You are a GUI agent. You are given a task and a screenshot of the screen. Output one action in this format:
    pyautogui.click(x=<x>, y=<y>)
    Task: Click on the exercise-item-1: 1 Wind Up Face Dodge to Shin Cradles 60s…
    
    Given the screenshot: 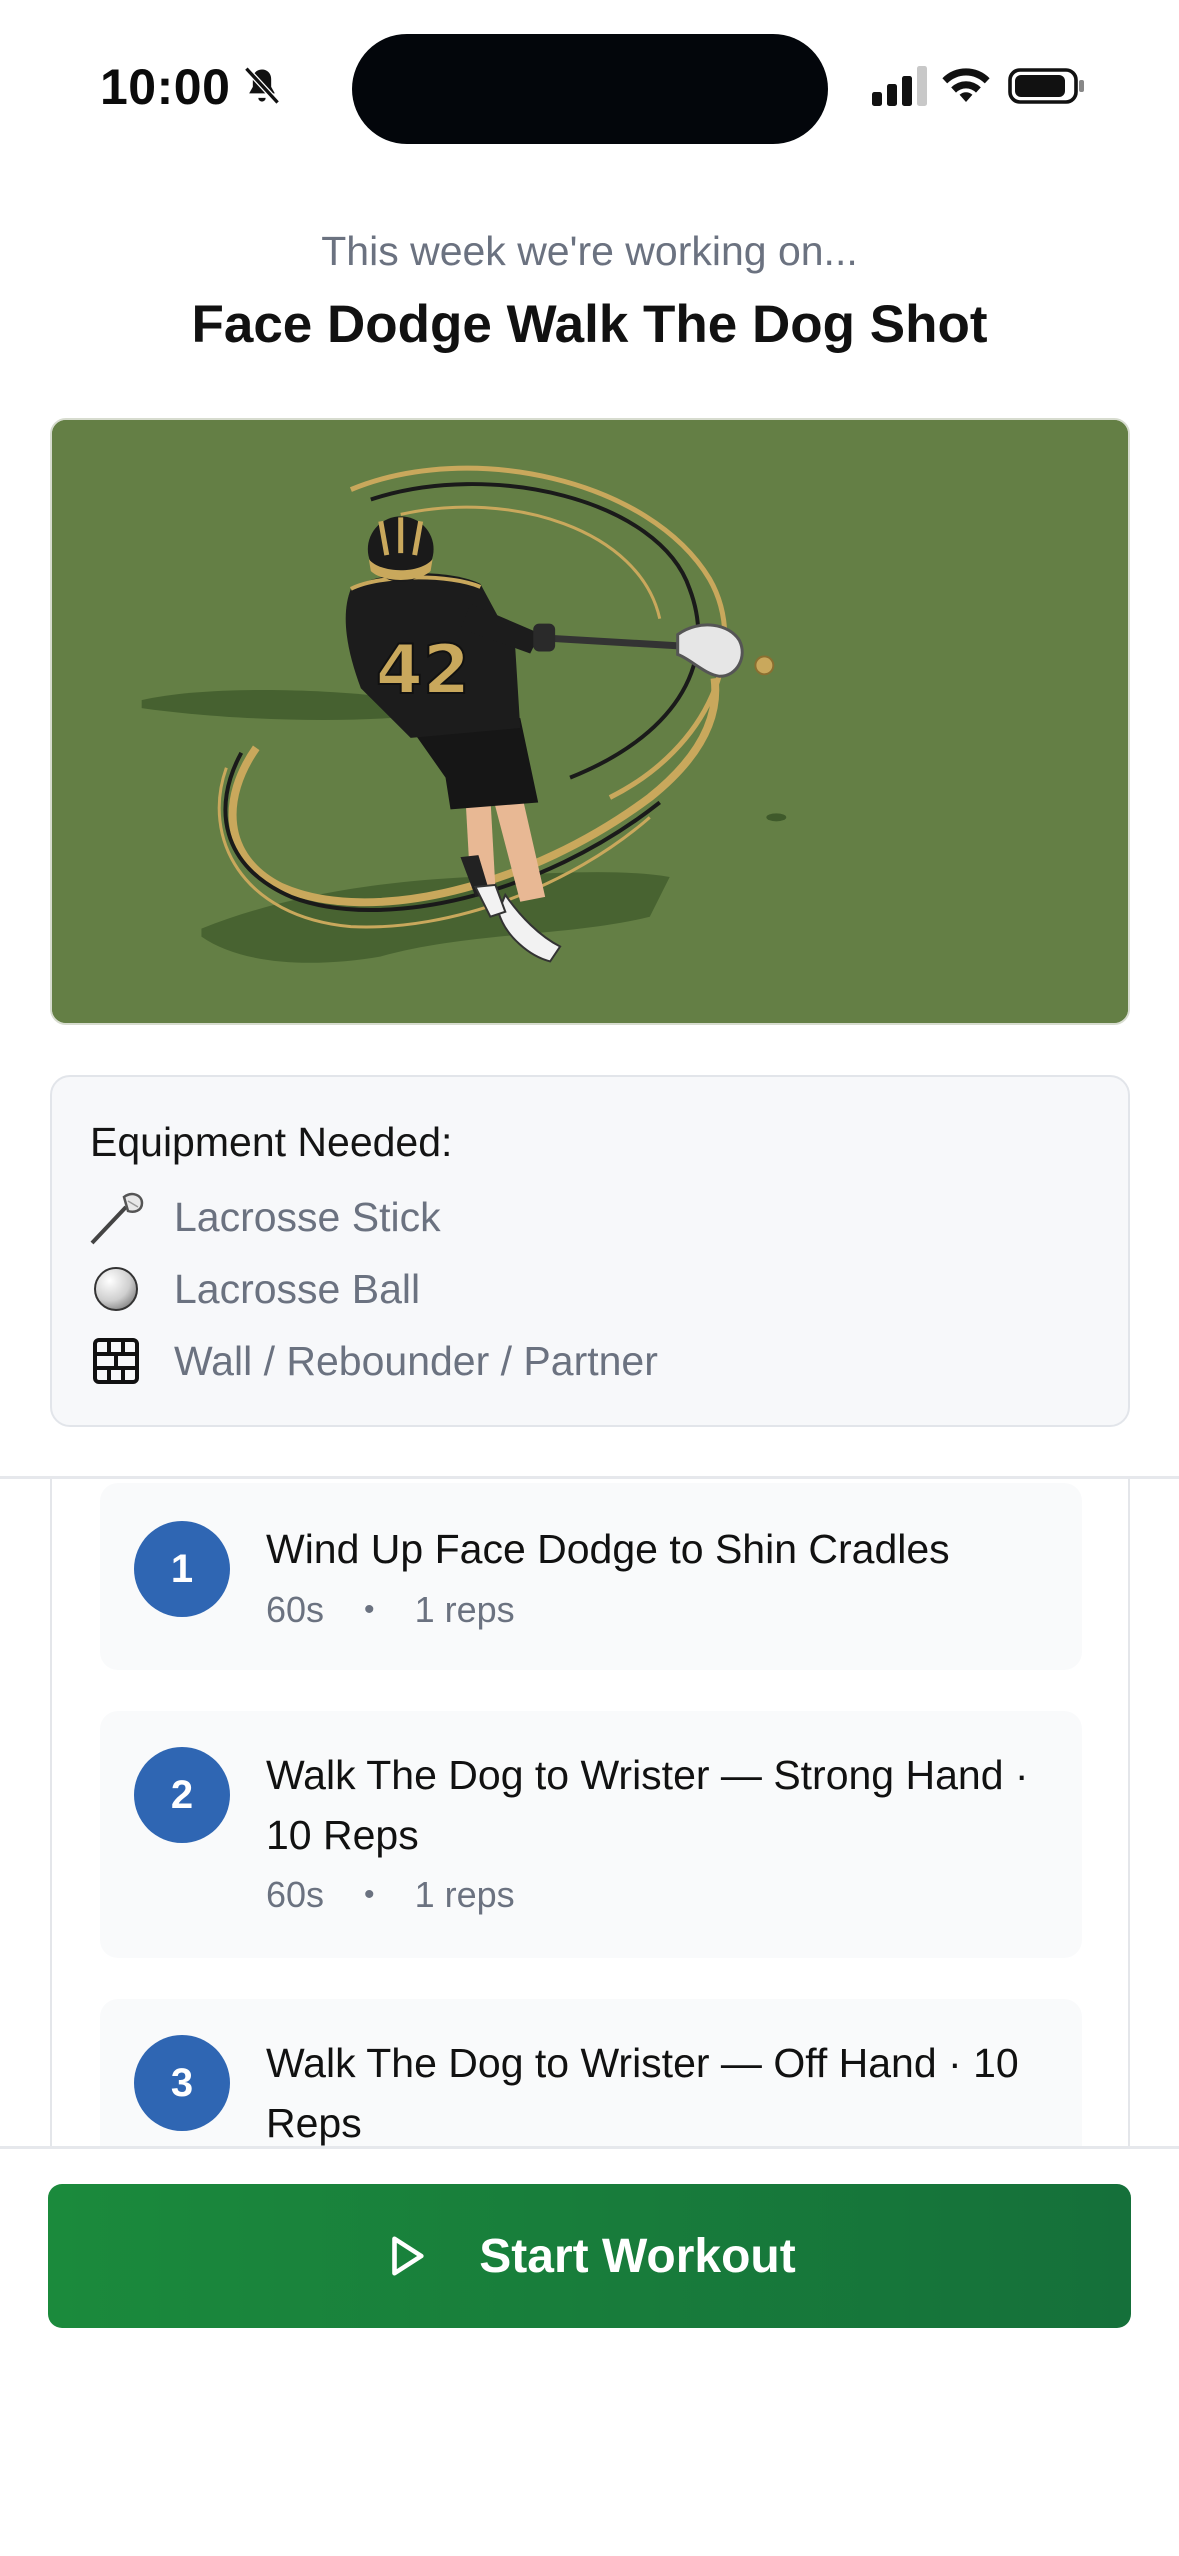 What is the action you would take?
    pyautogui.click(x=591, y=1576)
    